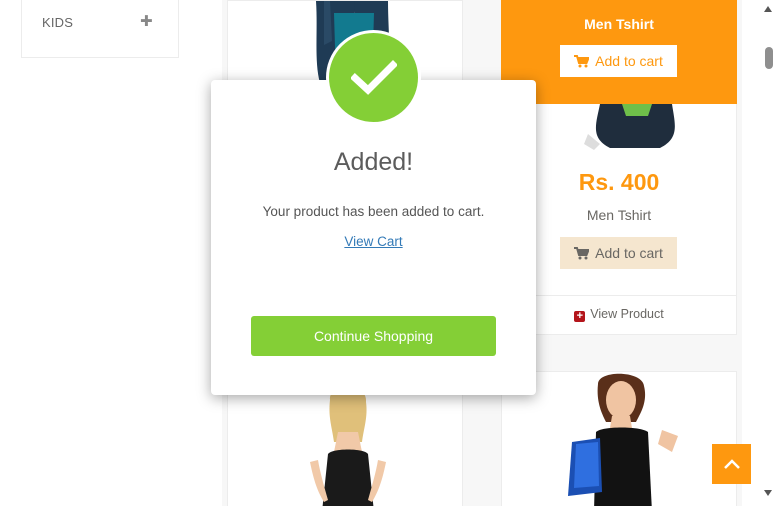 The image size is (776, 506). I want to click on product-price: Rs. 400, so click(619, 182).